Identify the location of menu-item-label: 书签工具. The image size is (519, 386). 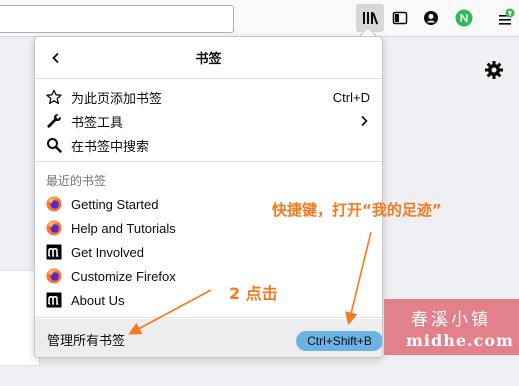
(97, 122).